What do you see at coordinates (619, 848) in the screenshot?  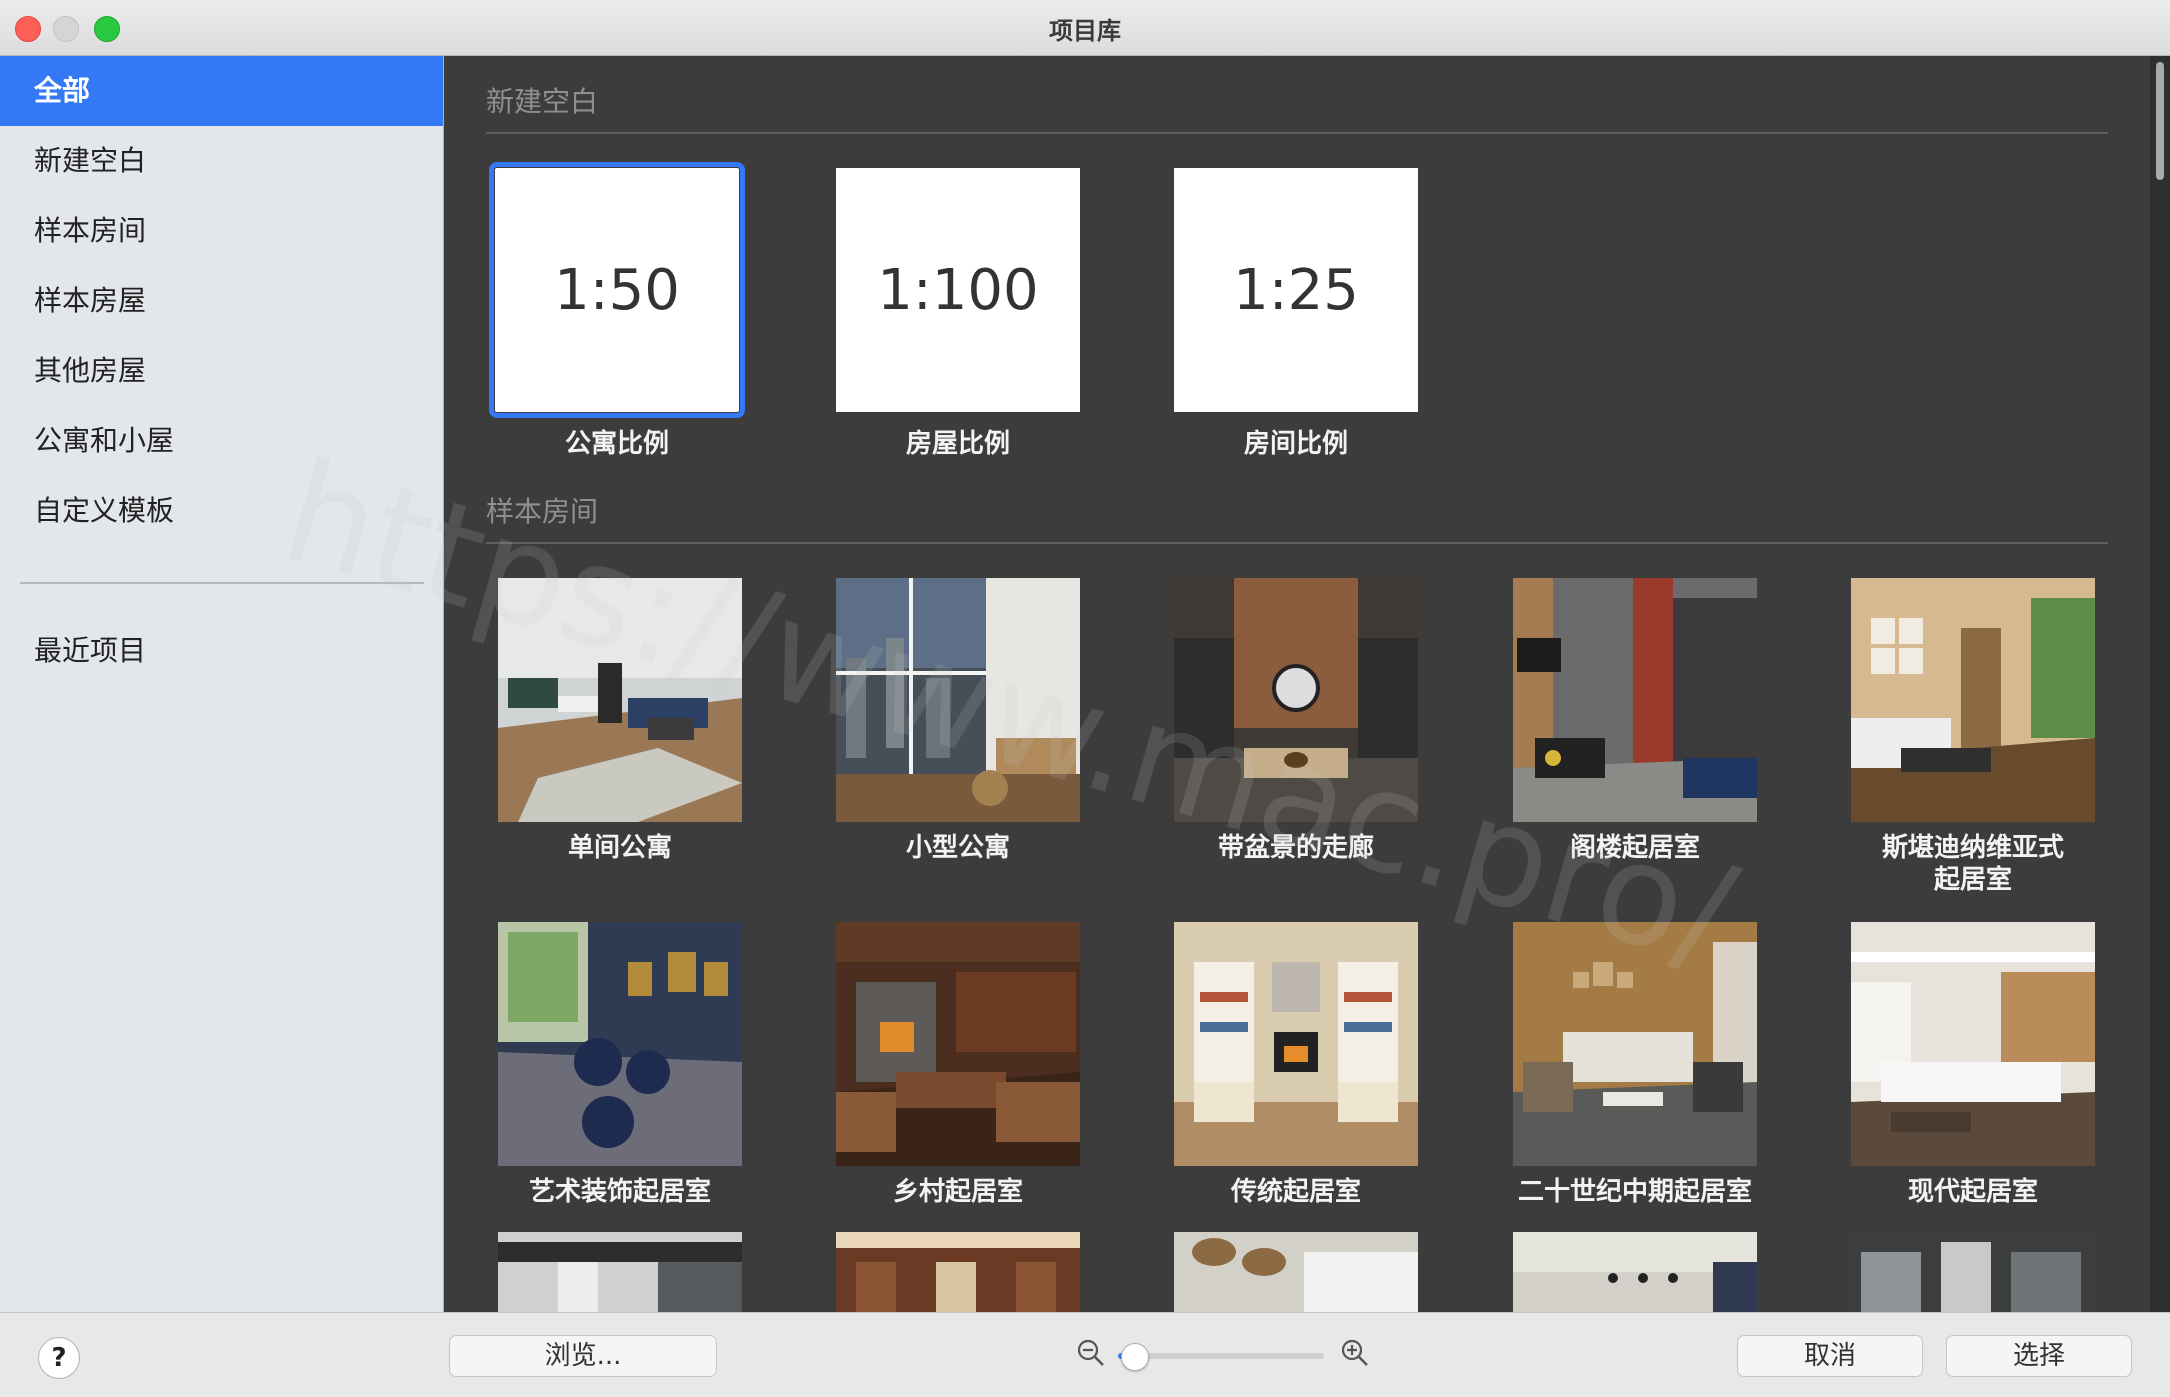 I see `room-label: 单间公寓` at bounding box center [619, 848].